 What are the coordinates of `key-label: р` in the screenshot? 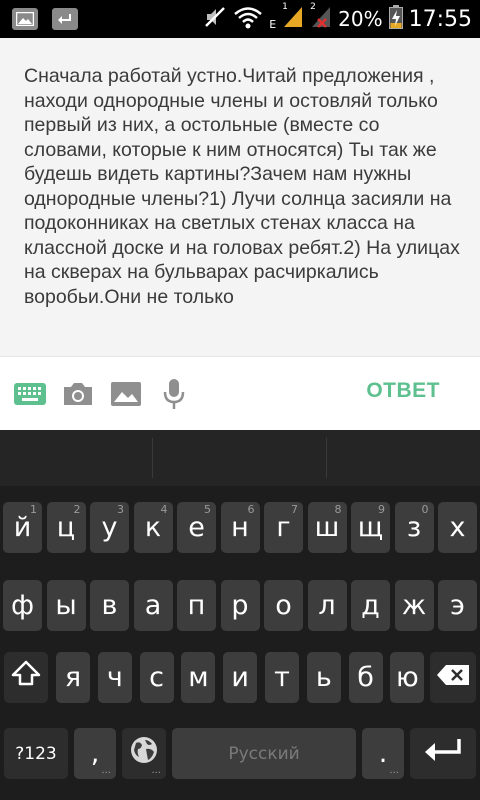 It's located at (240, 605).